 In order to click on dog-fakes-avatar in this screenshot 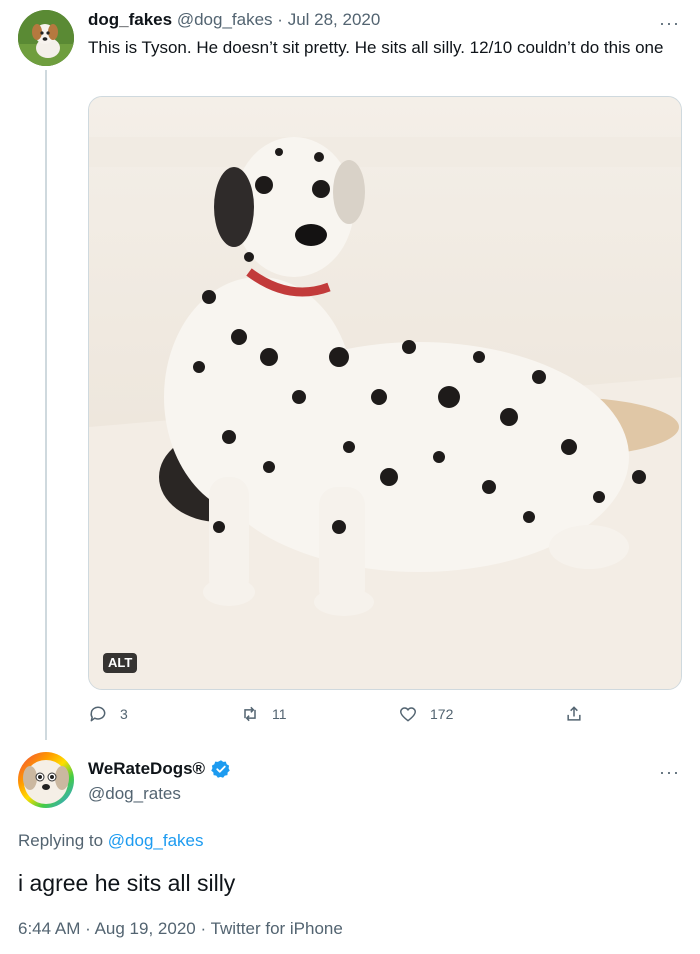, I will do `click(46, 38)`.